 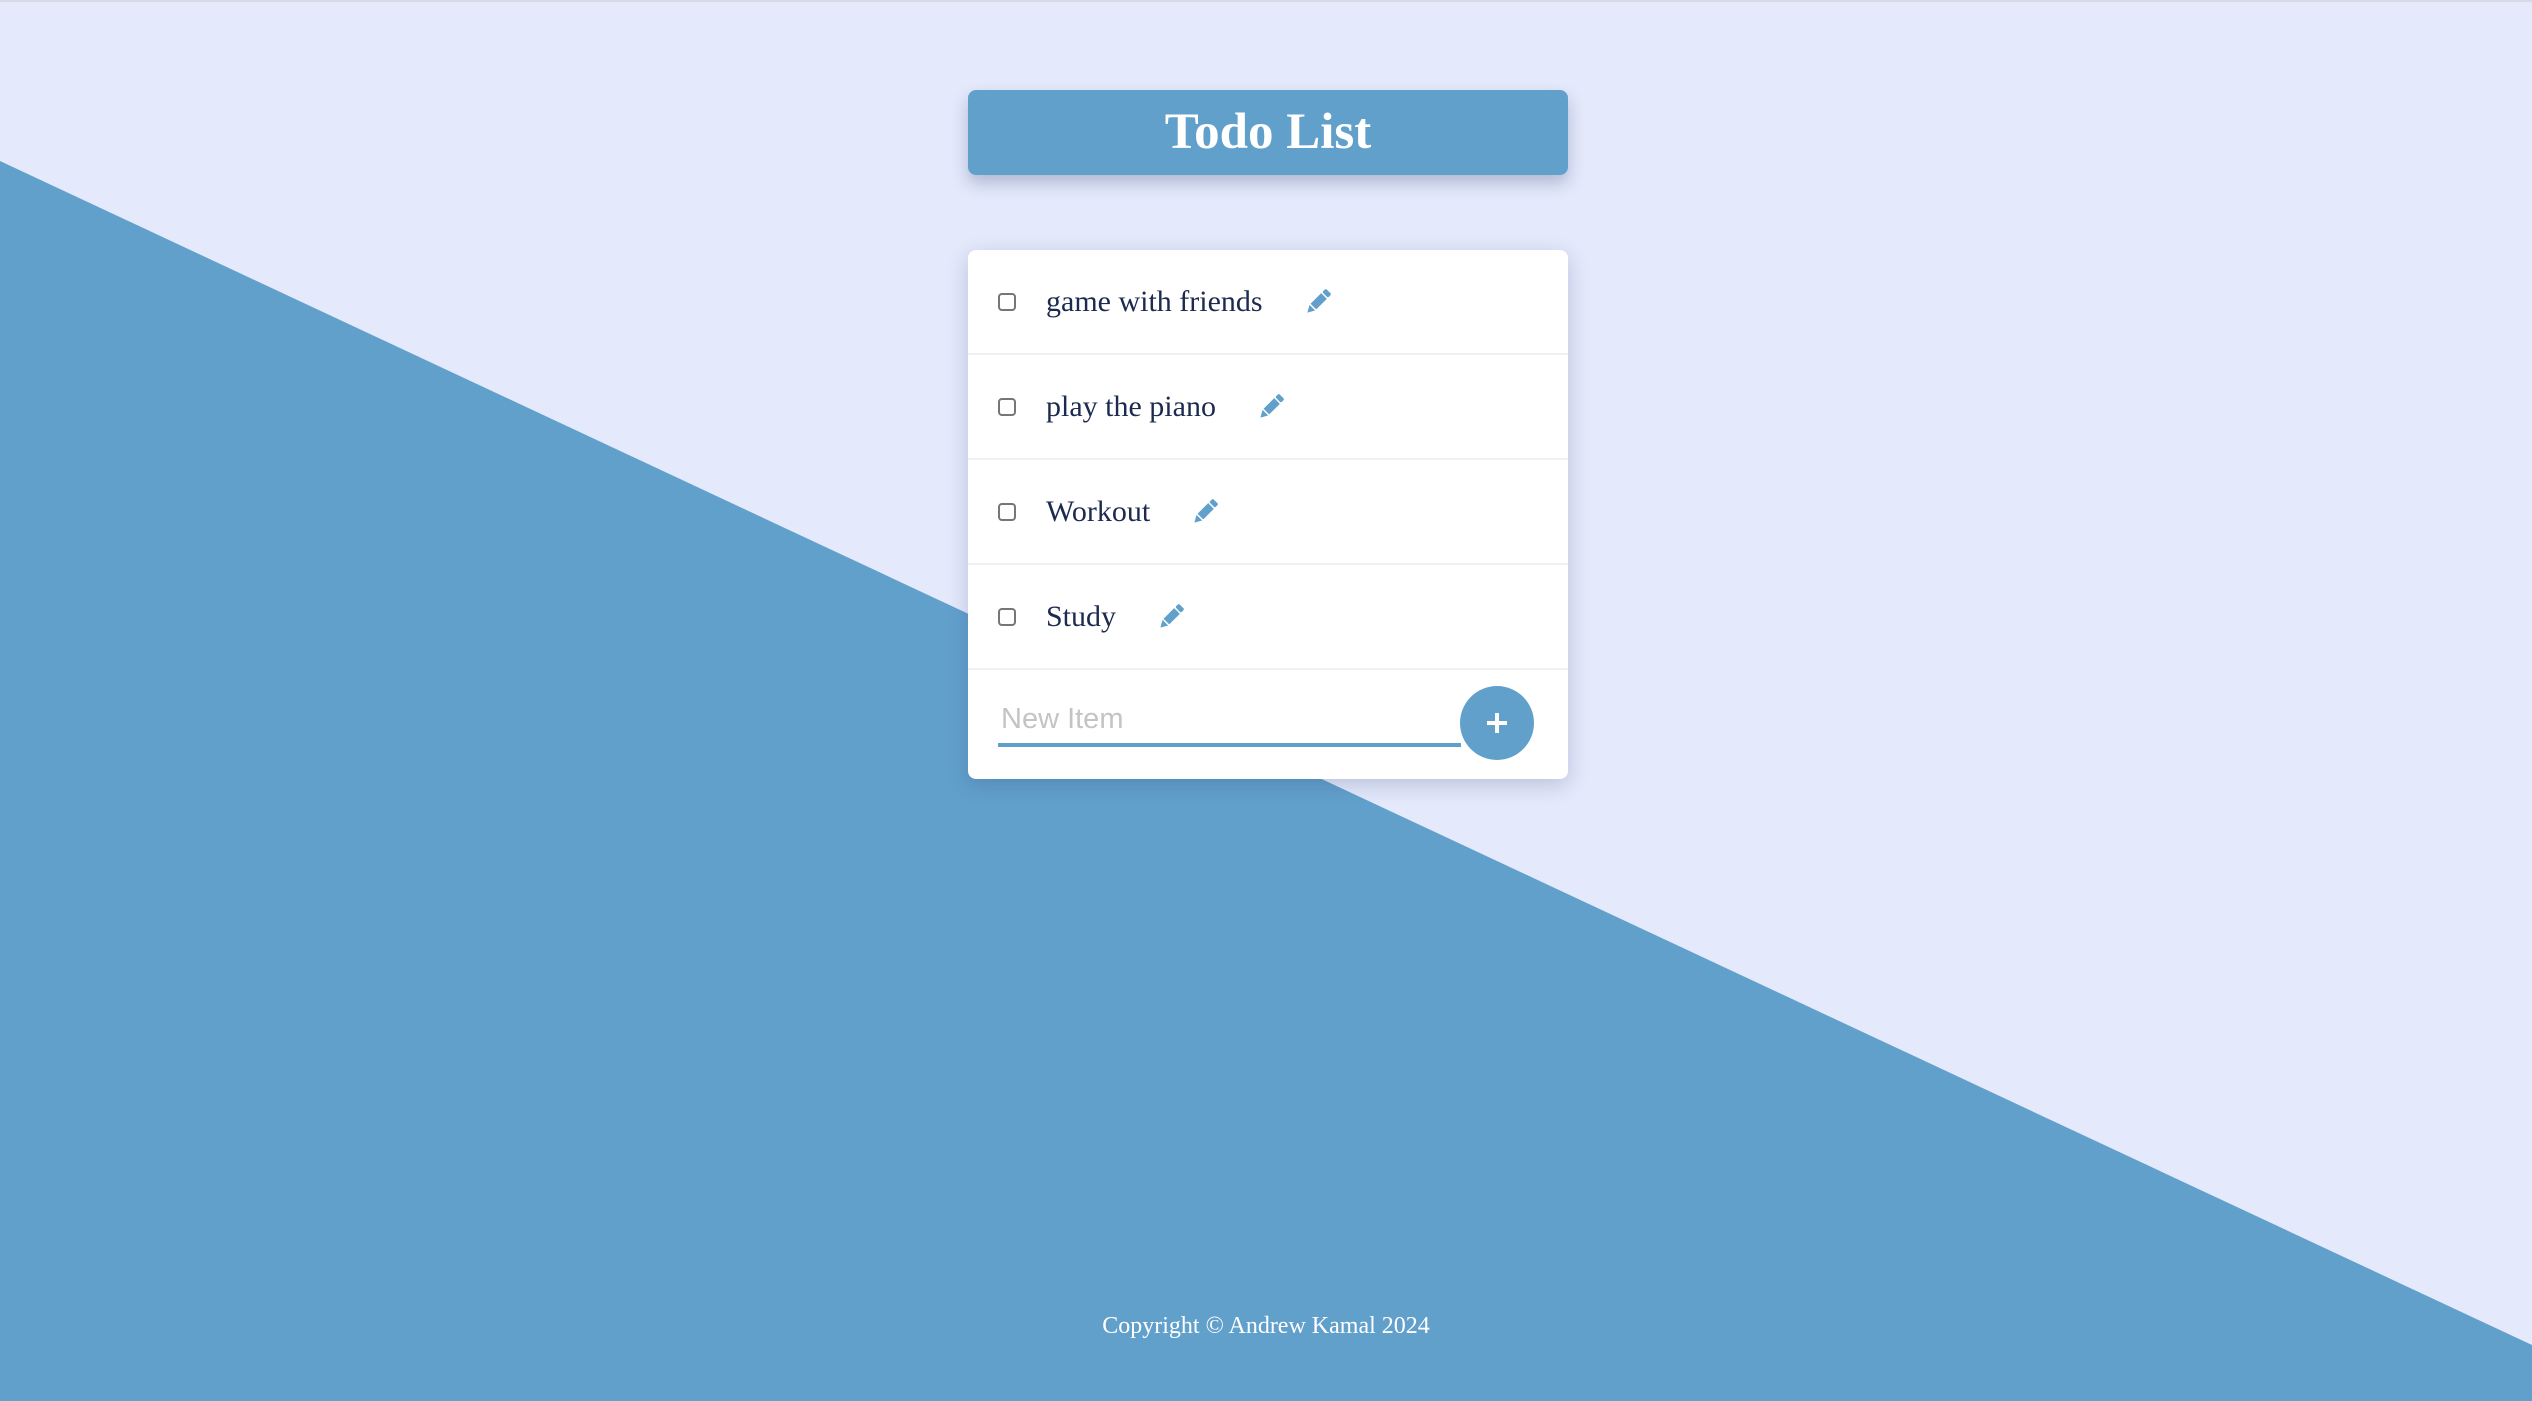 I want to click on page-title: Todo List, so click(x=1268, y=132).